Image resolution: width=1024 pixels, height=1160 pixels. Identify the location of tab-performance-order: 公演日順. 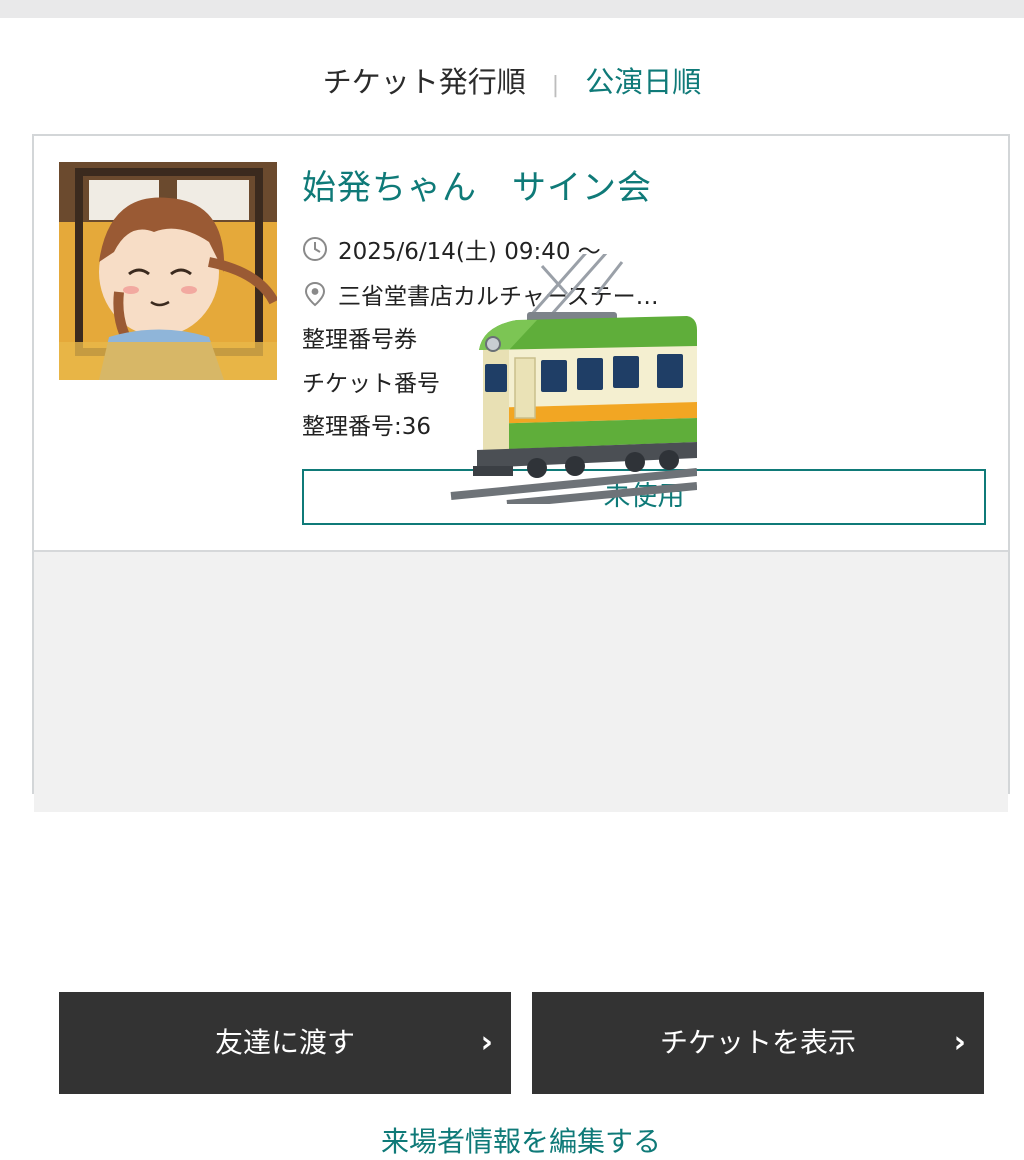
(643, 82).